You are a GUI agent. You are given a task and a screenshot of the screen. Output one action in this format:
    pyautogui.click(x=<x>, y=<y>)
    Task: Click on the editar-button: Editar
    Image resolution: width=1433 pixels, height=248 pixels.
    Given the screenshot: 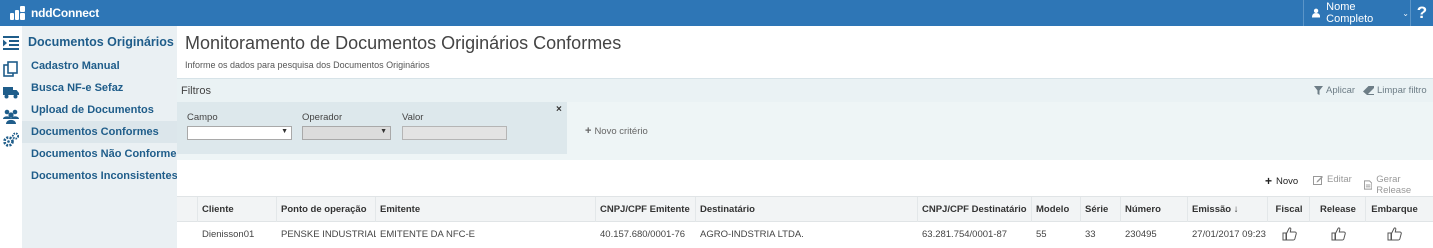 What is the action you would take?
    pyautogui.click(x=1332, y=179)
    